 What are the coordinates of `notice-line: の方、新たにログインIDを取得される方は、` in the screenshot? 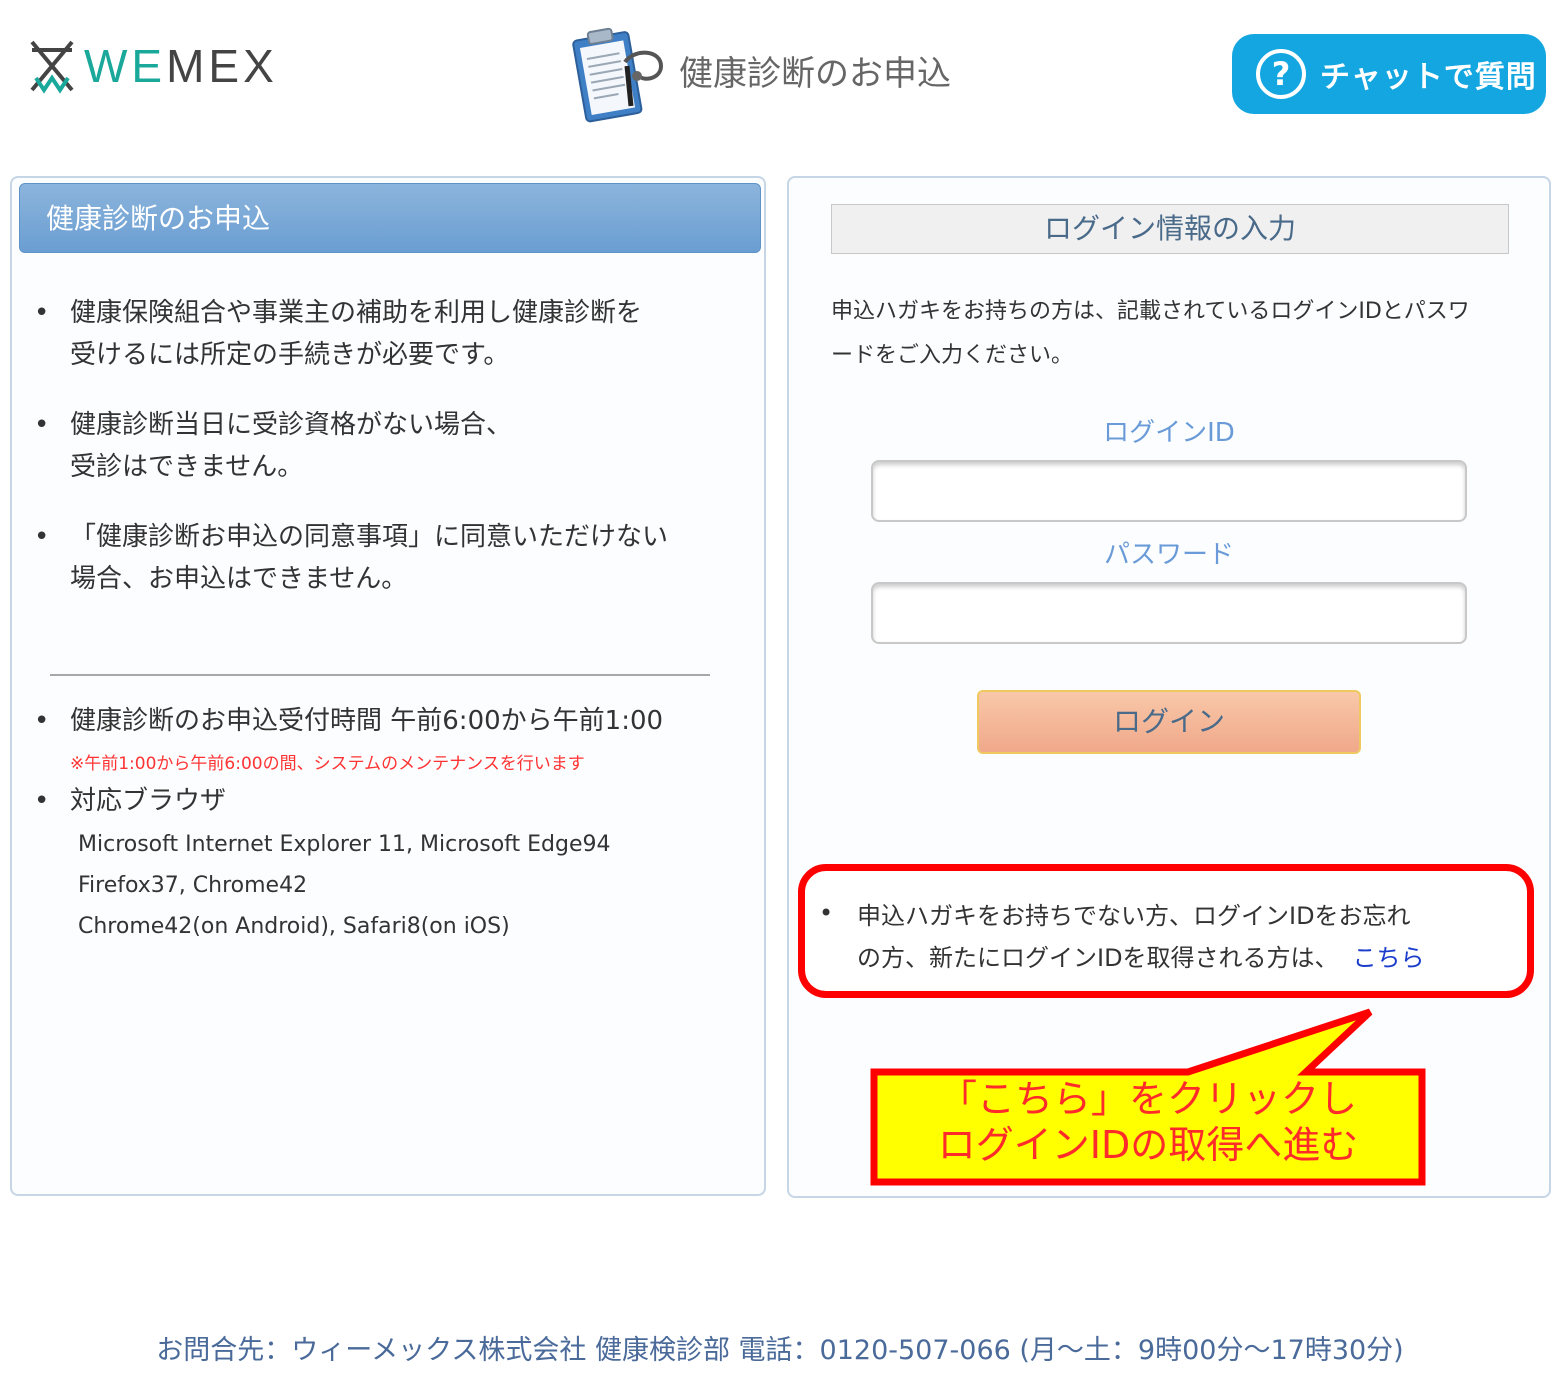 It's located at (1098, 958).